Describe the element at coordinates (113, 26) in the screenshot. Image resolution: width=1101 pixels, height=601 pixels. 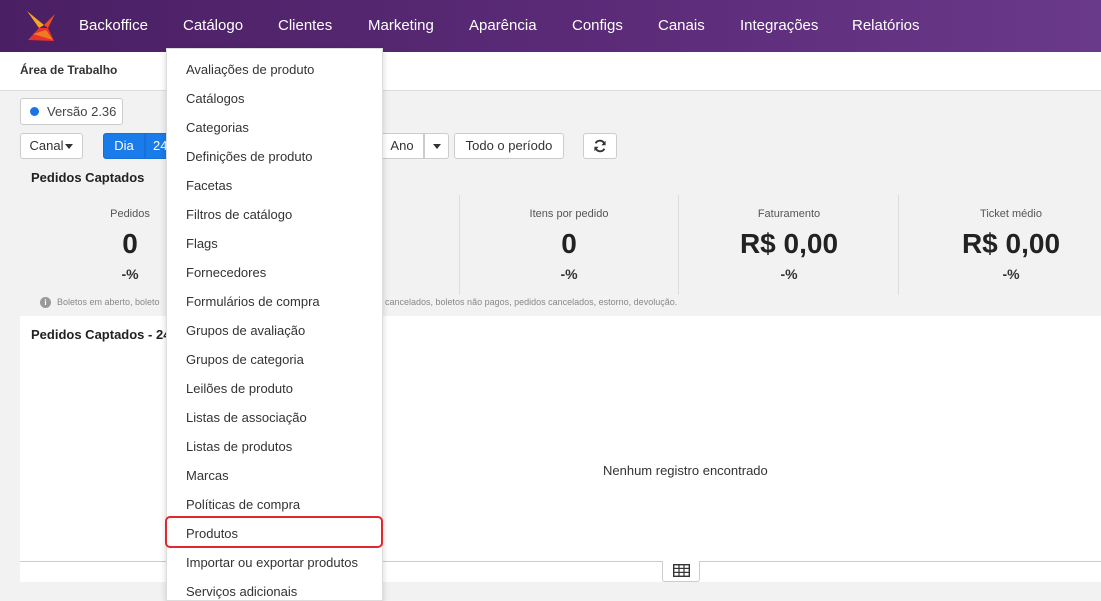
I see `nav-backoffice: Backoffice` at that location.